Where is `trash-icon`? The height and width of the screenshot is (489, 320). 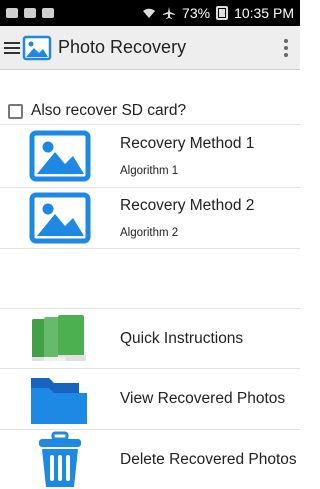
trash-icon is located at coordinates (60, 459).